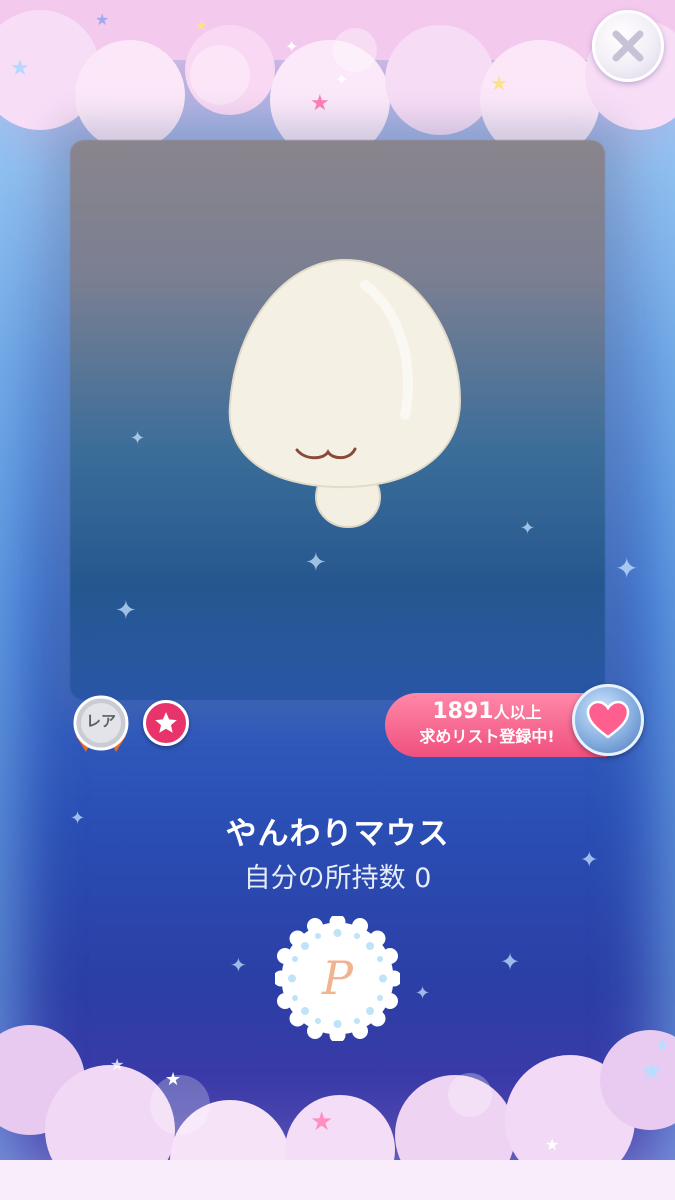 Image resolution: width=675 pixels, height=1200 pixels. I want to click on wishlist-caption: 求めリスト登録中!, so click(487, 736).